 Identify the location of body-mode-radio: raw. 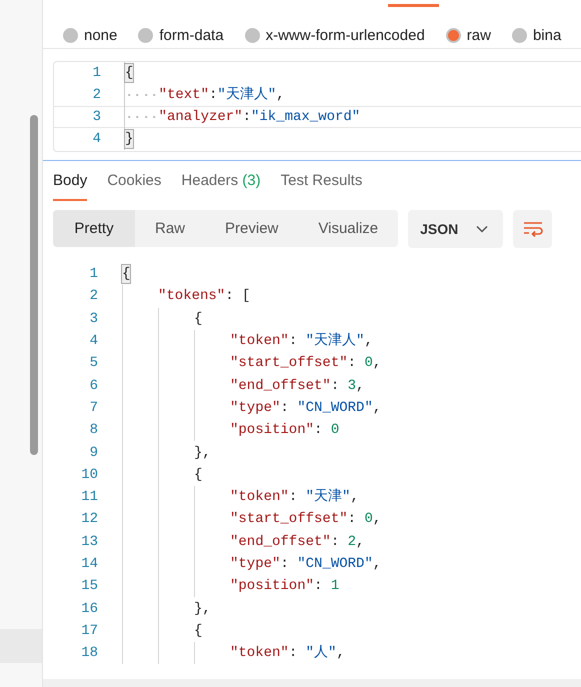
(468, 35).